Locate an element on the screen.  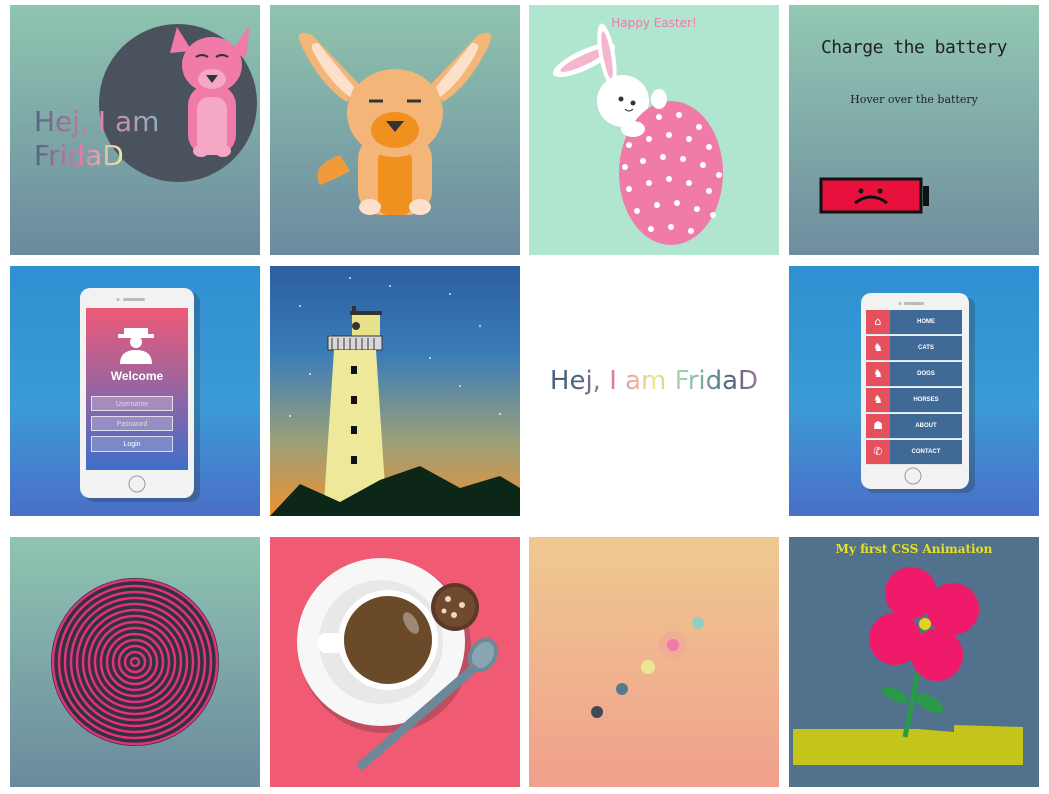
cat-icon: ♞ is located at coordinates (878, 348).